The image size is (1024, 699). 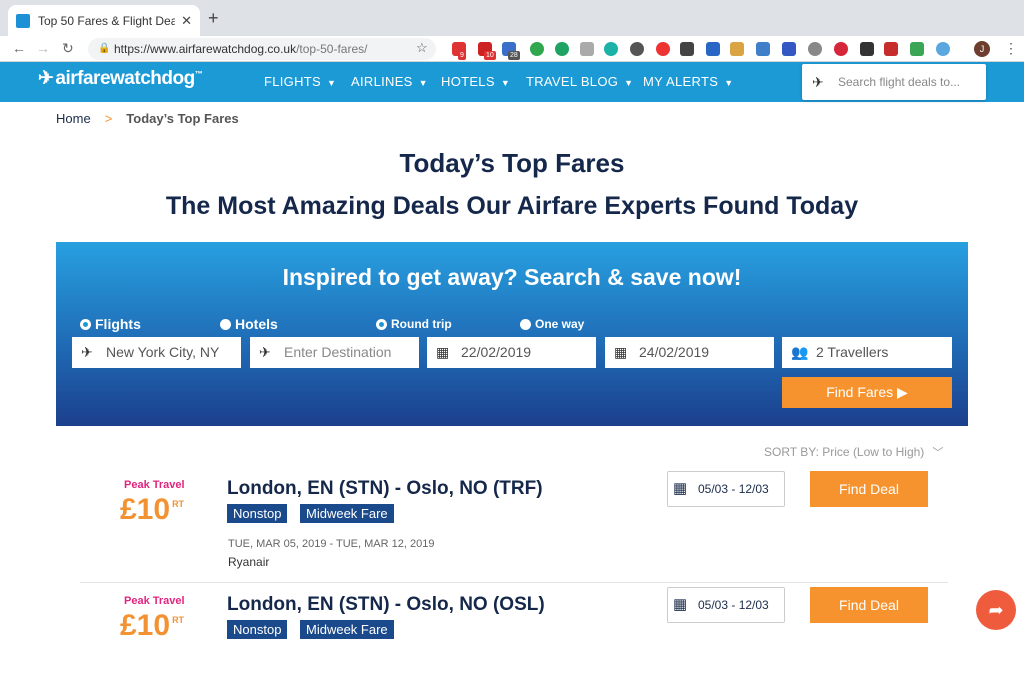 What do you see at coordinates (853, 452) in the screenshot?
I see `sort-dropdown: SORT BY: Price (Low to High) ﹀` at bounding box center [853, 452].